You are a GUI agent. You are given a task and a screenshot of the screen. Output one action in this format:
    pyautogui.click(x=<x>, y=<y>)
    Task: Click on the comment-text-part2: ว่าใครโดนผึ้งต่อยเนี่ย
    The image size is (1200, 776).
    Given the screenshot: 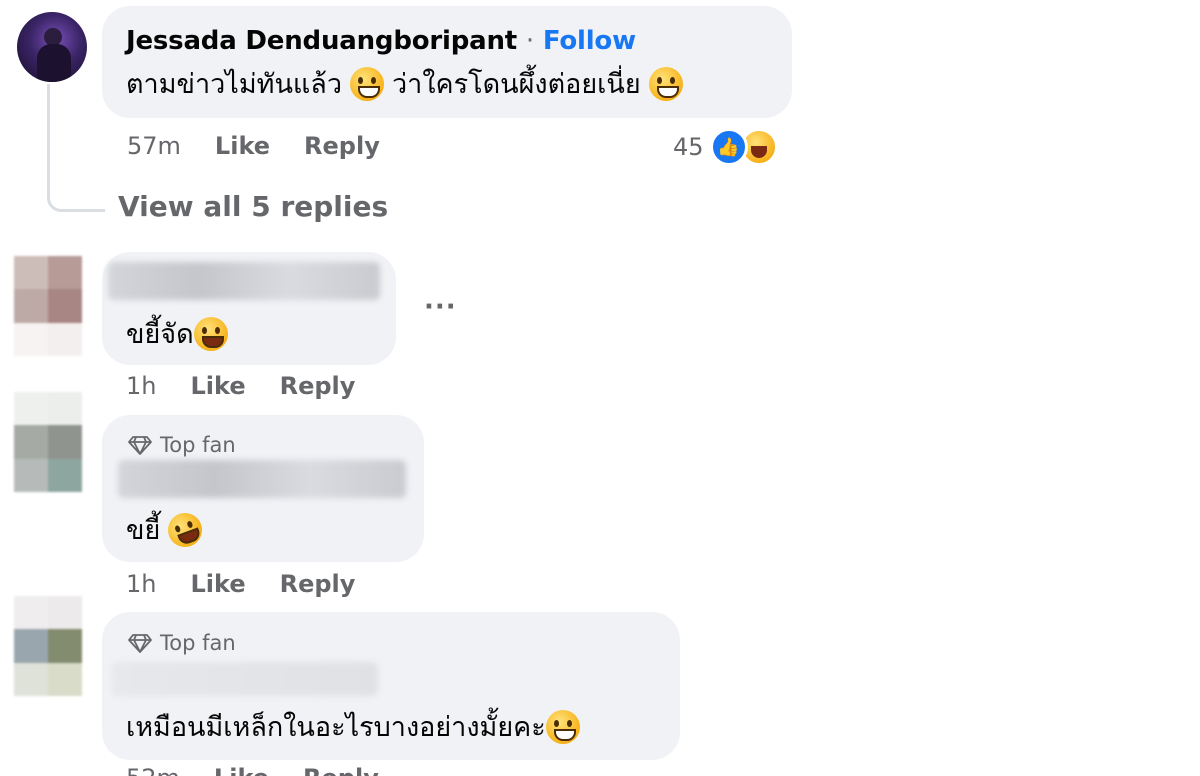 What is the action you would take?
    pyautogui.click(x=516, y=84)
    